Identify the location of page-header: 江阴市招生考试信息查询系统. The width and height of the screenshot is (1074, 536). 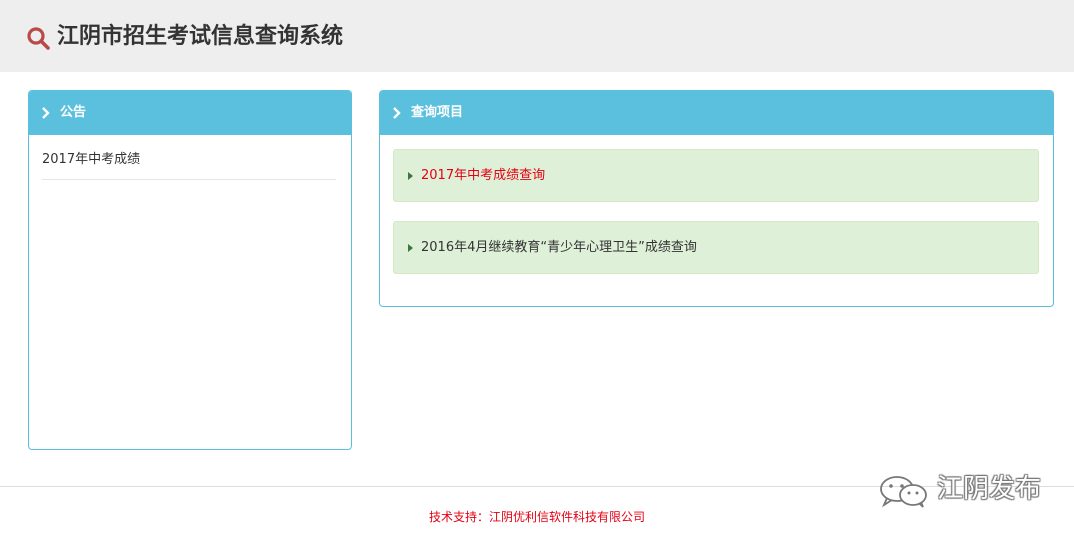
(537, 36).